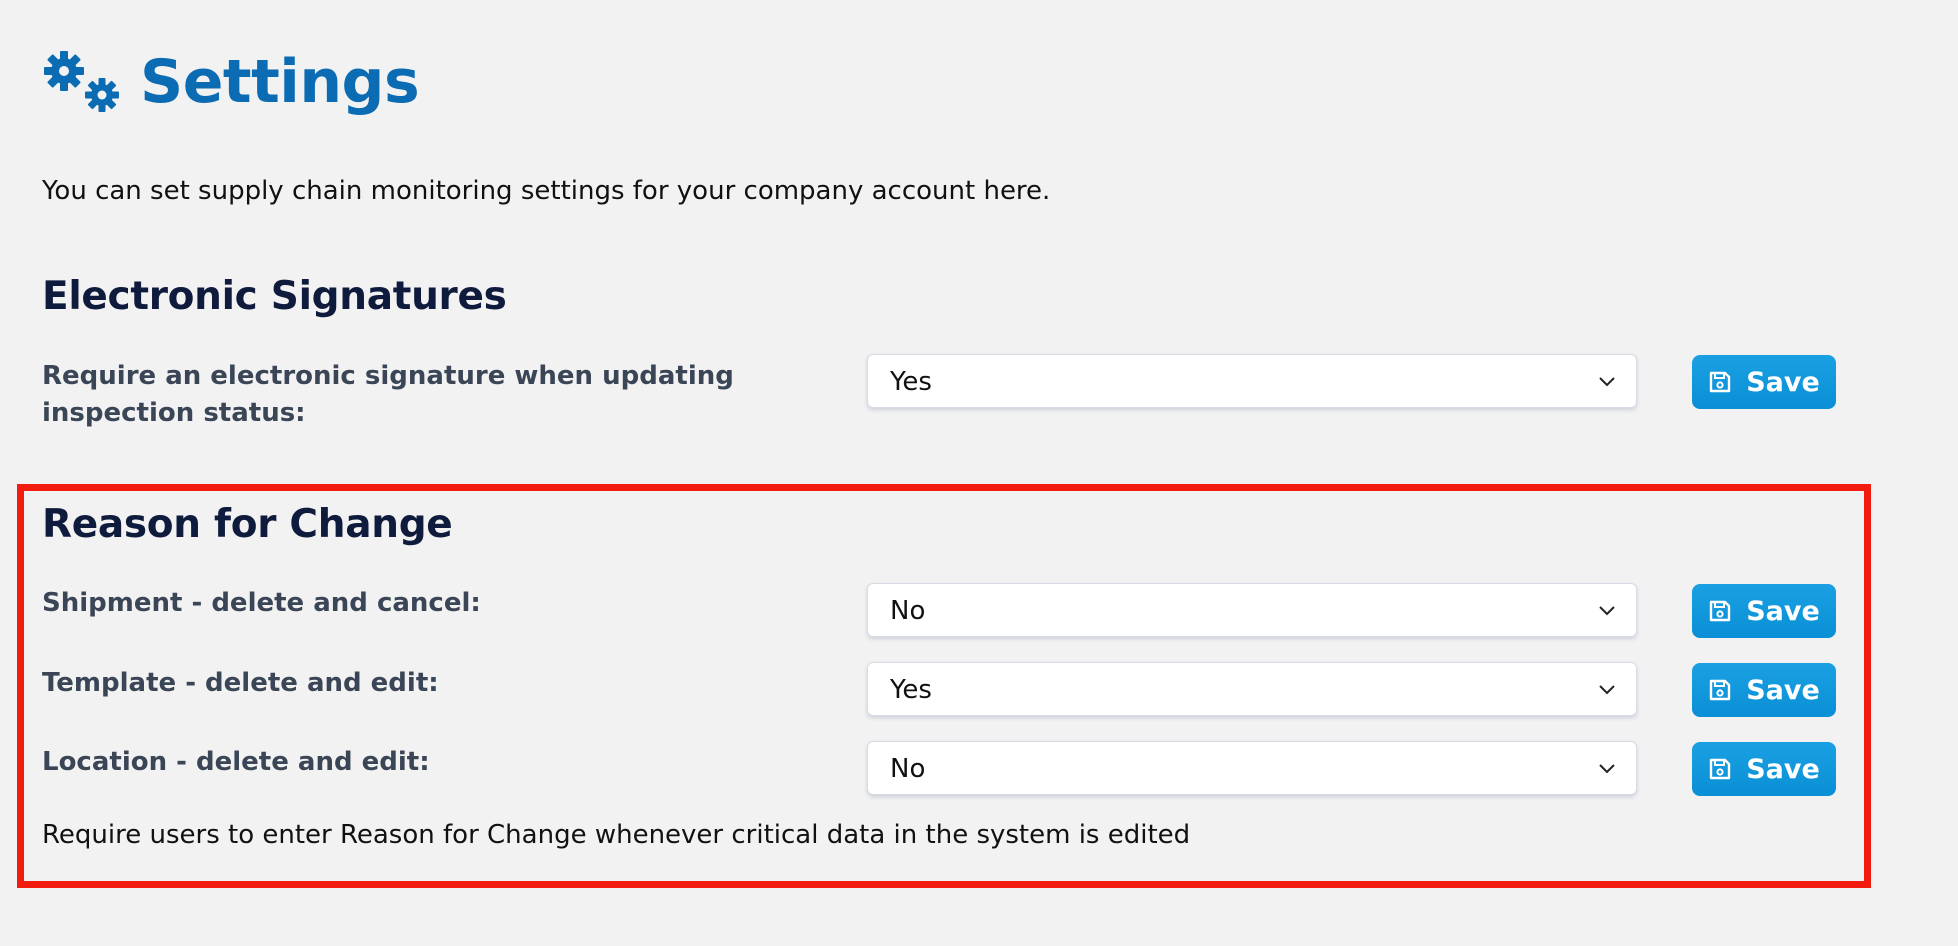 The width and height of the screenshot is (1958, 946). Describe the element at coordinates (236, 762) in the screenshot. I see `location-label: Location - delete and edit:` at that location.